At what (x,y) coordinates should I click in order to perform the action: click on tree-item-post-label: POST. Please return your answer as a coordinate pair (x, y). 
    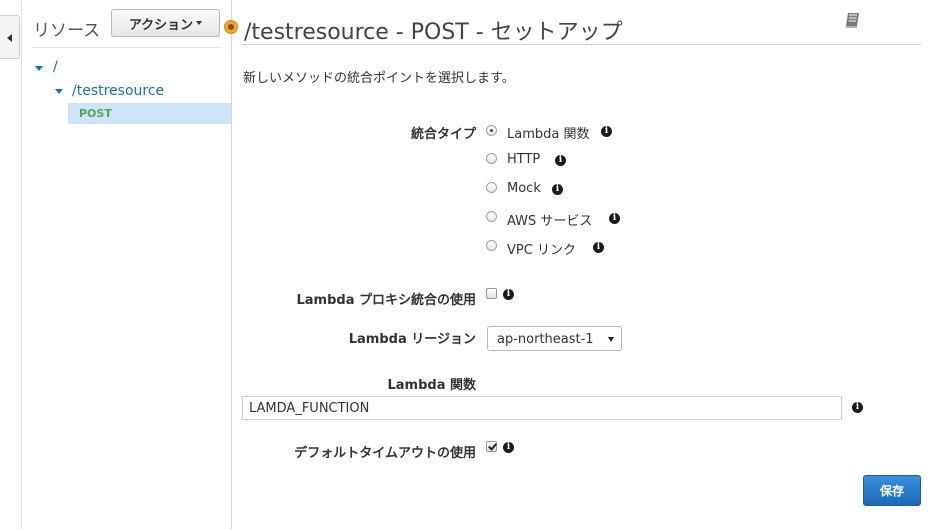
    Looking at the image, I should click on (95, 113).